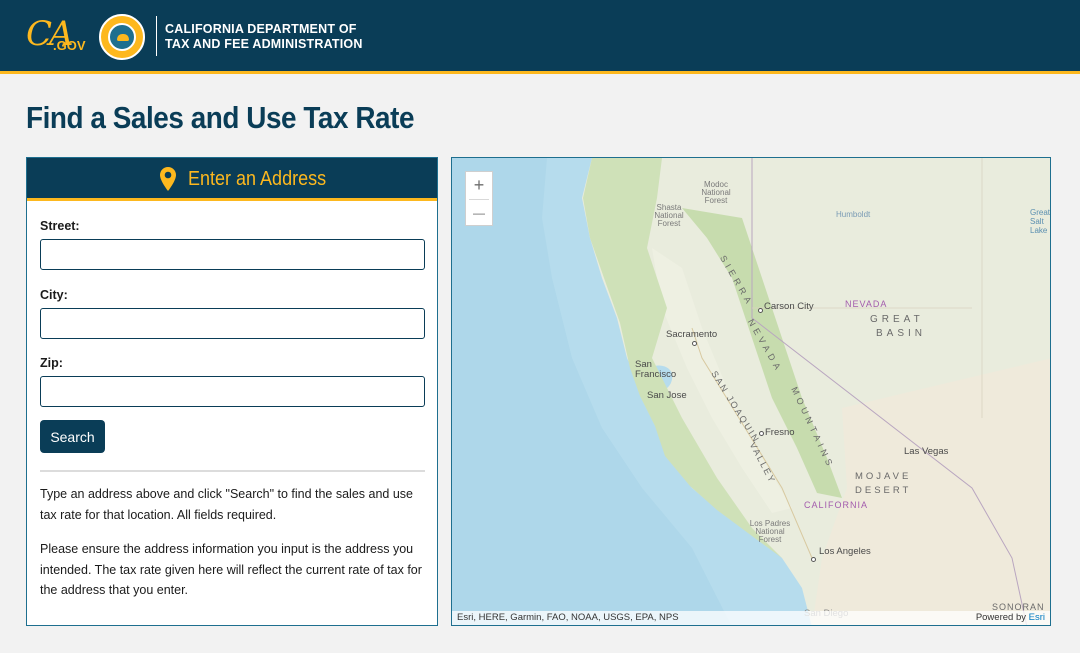 The image size is (1080, 653). What do you see at coordinates (780, 432) in the screenshot?
I see `map-label-fresno: Fresno` at bounding box center [780, 432].